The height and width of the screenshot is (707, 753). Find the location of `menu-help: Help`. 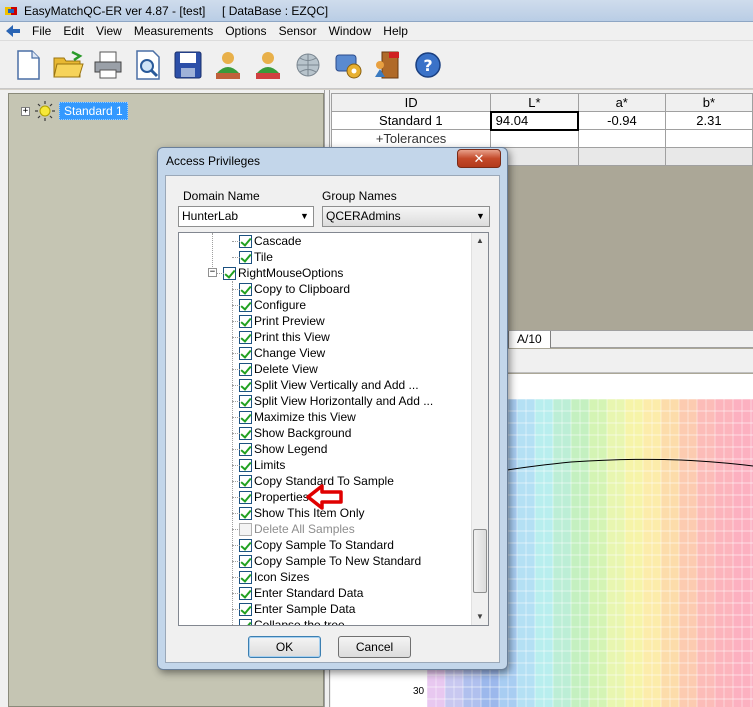

menu-help: Help is located at coordinates (395, 31).